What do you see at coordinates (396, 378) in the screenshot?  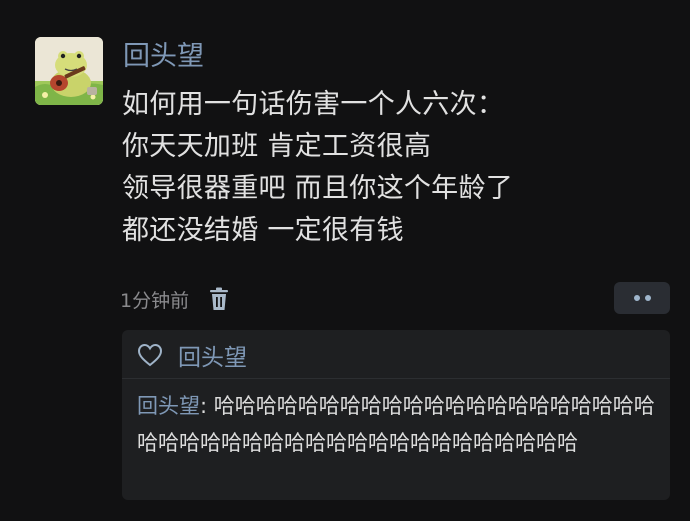 I see `divider` at bounding box center [396, 378].